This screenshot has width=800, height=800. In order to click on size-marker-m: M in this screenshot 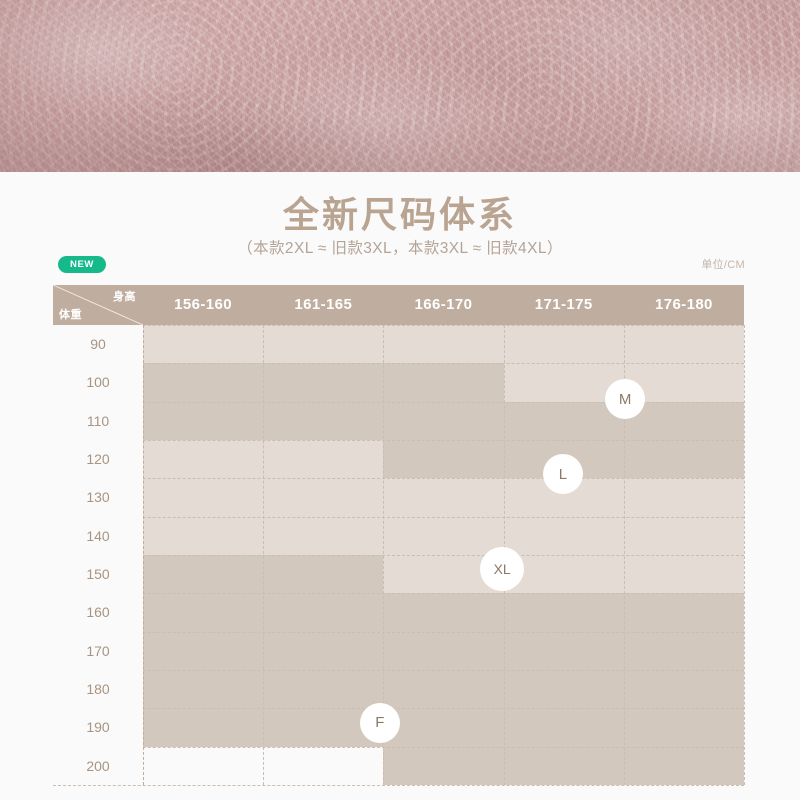, I will do `click(625, 399)`.